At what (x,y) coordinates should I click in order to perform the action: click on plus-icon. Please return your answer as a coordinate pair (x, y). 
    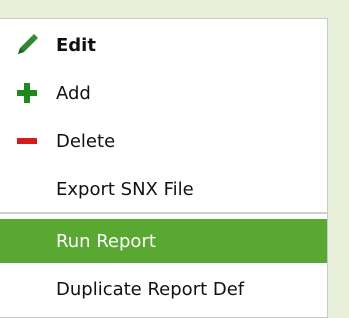
    Looking at the image, I should click on (27, 93).